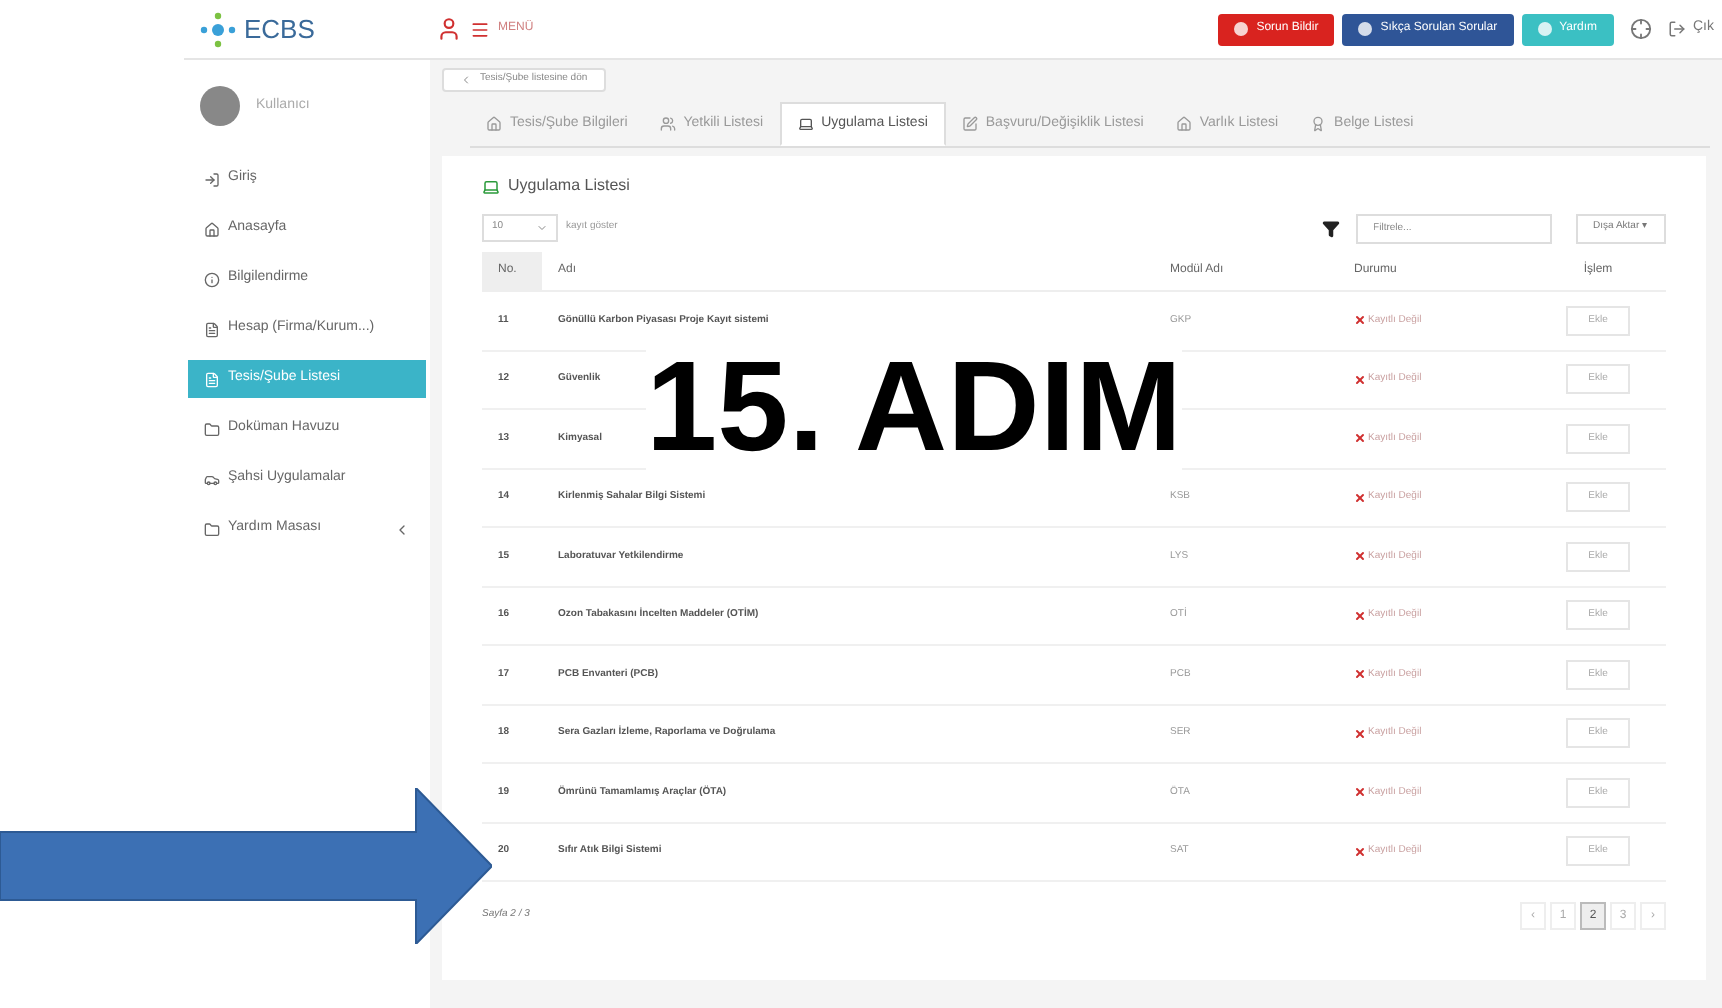 The image size is (1722, 1008). Describe the element at coordinates (218, 29) in the screenshot. I see `logo-icon` at that location.